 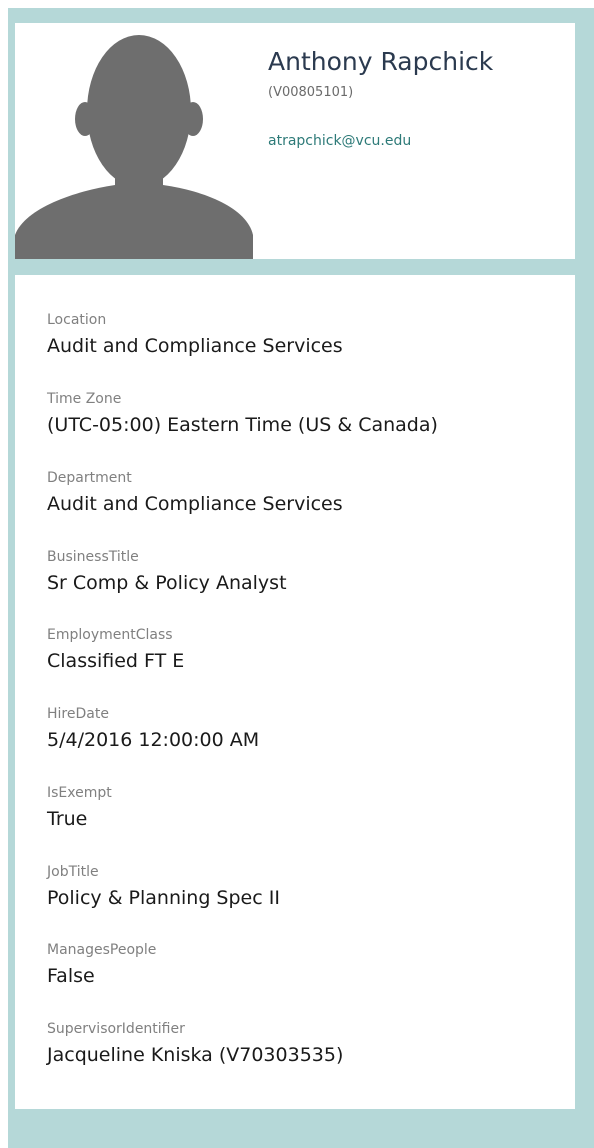 What do you see at coordinates (67, 819) in the screenshot?
I see `field-value: True` at bounding box center [67, 819].